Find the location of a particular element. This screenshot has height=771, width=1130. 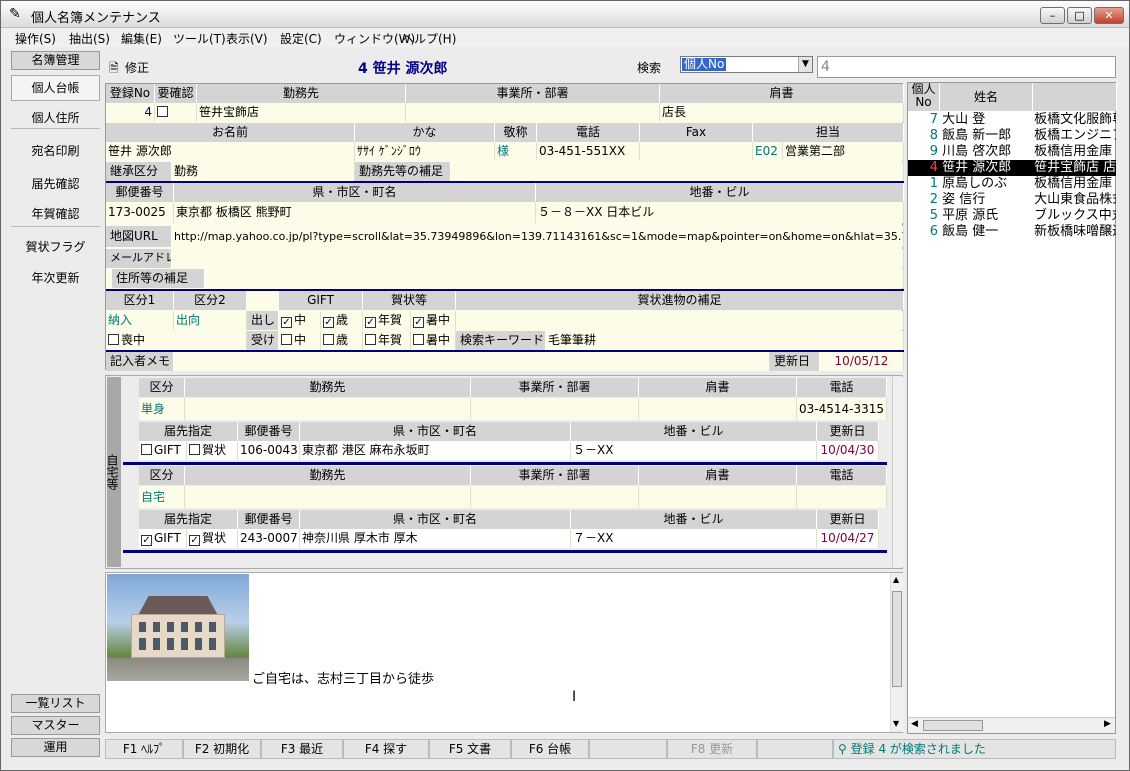

menu-tools: ツール(T) is located at coordinates (199, 38).